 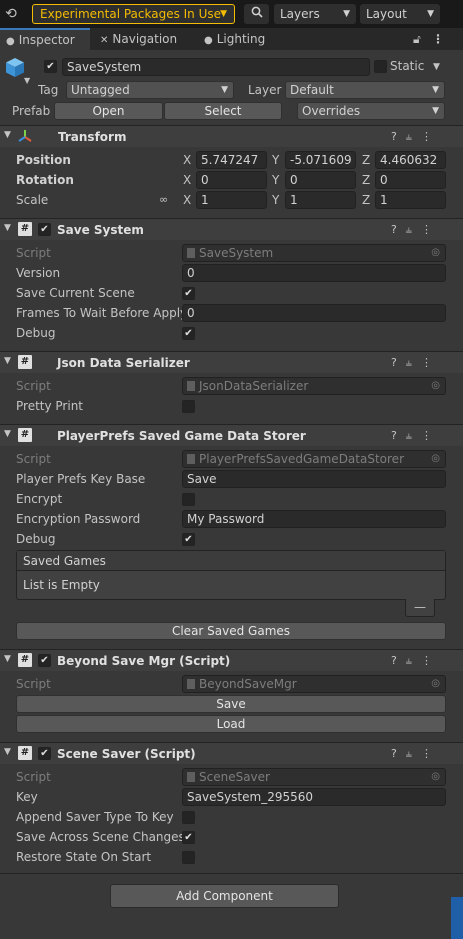 I want to click on save-button: Save, so click(x=231, y=704).